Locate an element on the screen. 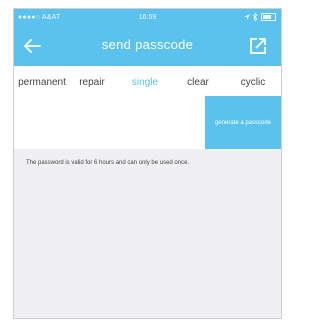 The width and height of the screenshot is (320, 330). tab-single: single is located at coordinates (145, 83).